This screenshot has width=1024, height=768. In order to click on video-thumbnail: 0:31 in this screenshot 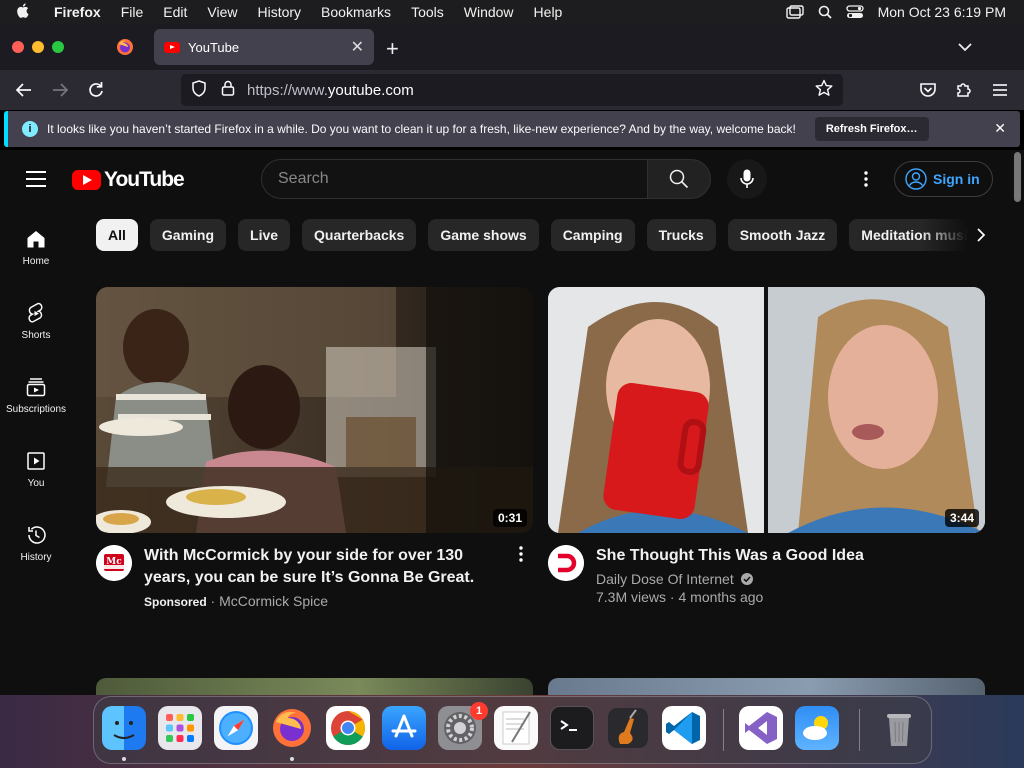, I will do `click(314, 410)`.